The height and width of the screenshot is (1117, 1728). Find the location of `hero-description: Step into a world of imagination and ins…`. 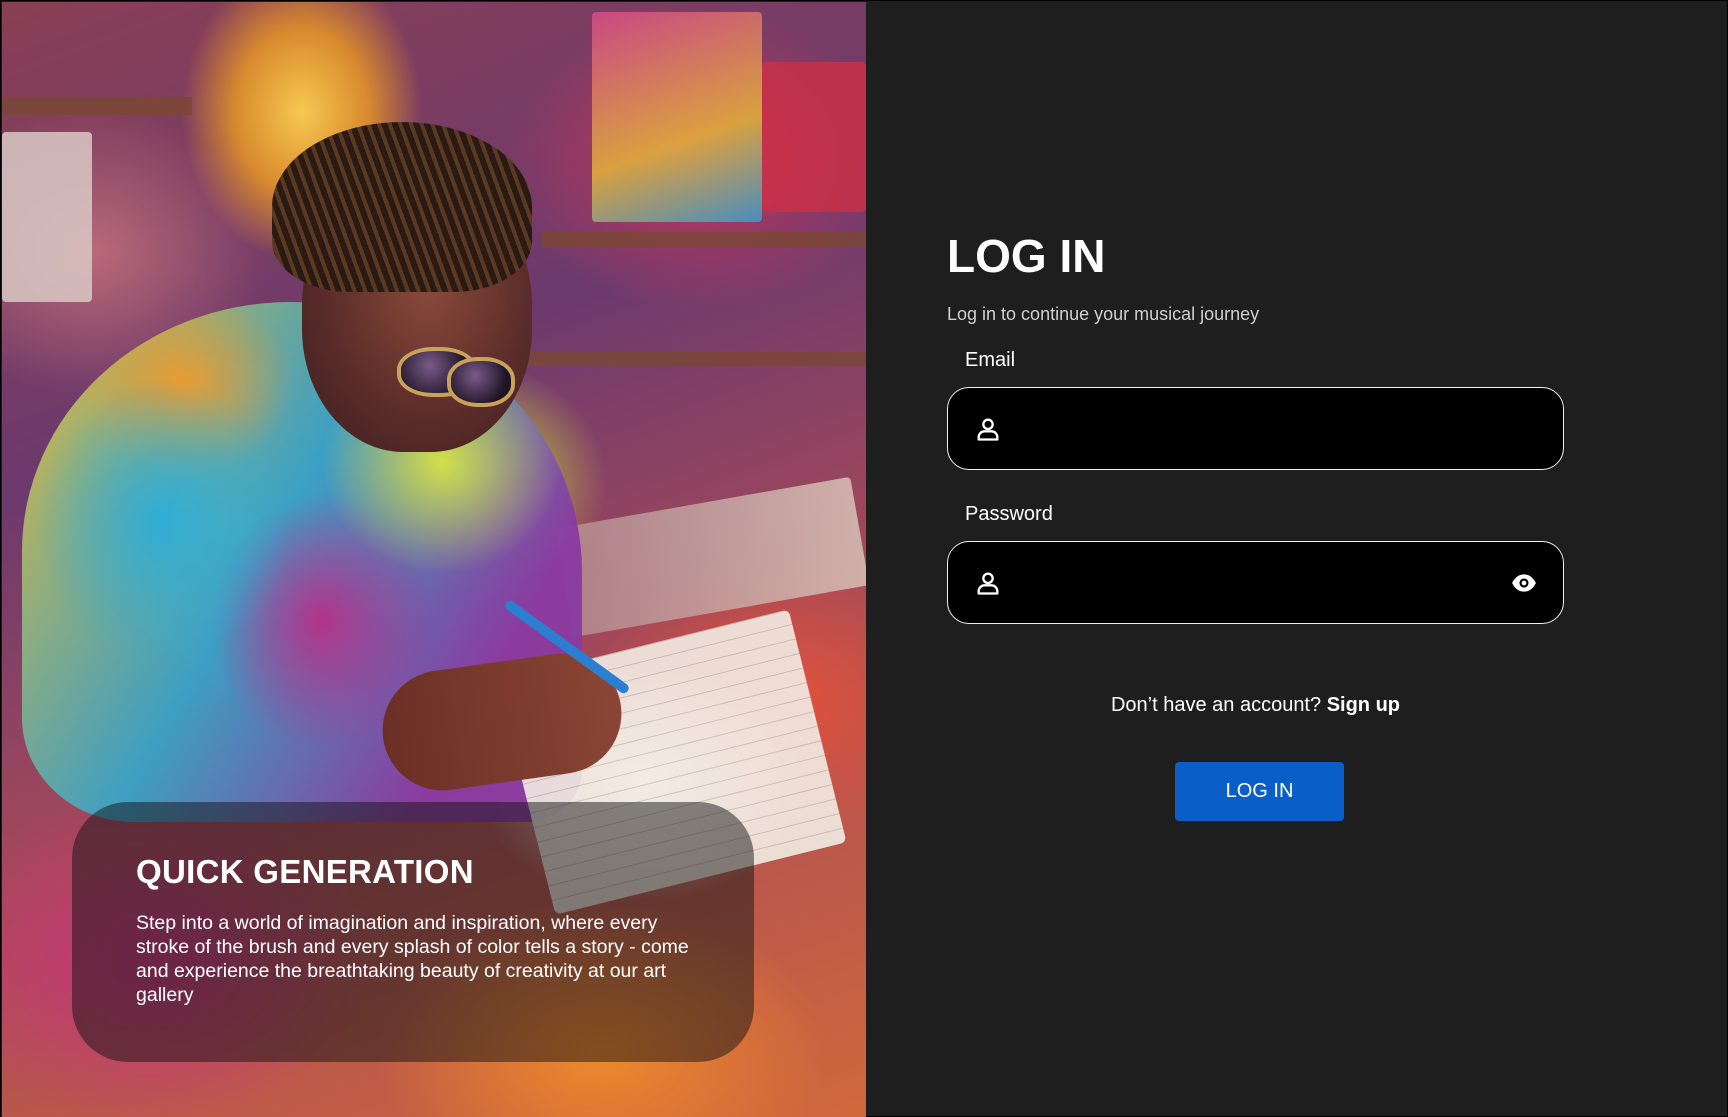

hero-description: Step into a world of imagination and ins… is located at coordinates (412, 959).